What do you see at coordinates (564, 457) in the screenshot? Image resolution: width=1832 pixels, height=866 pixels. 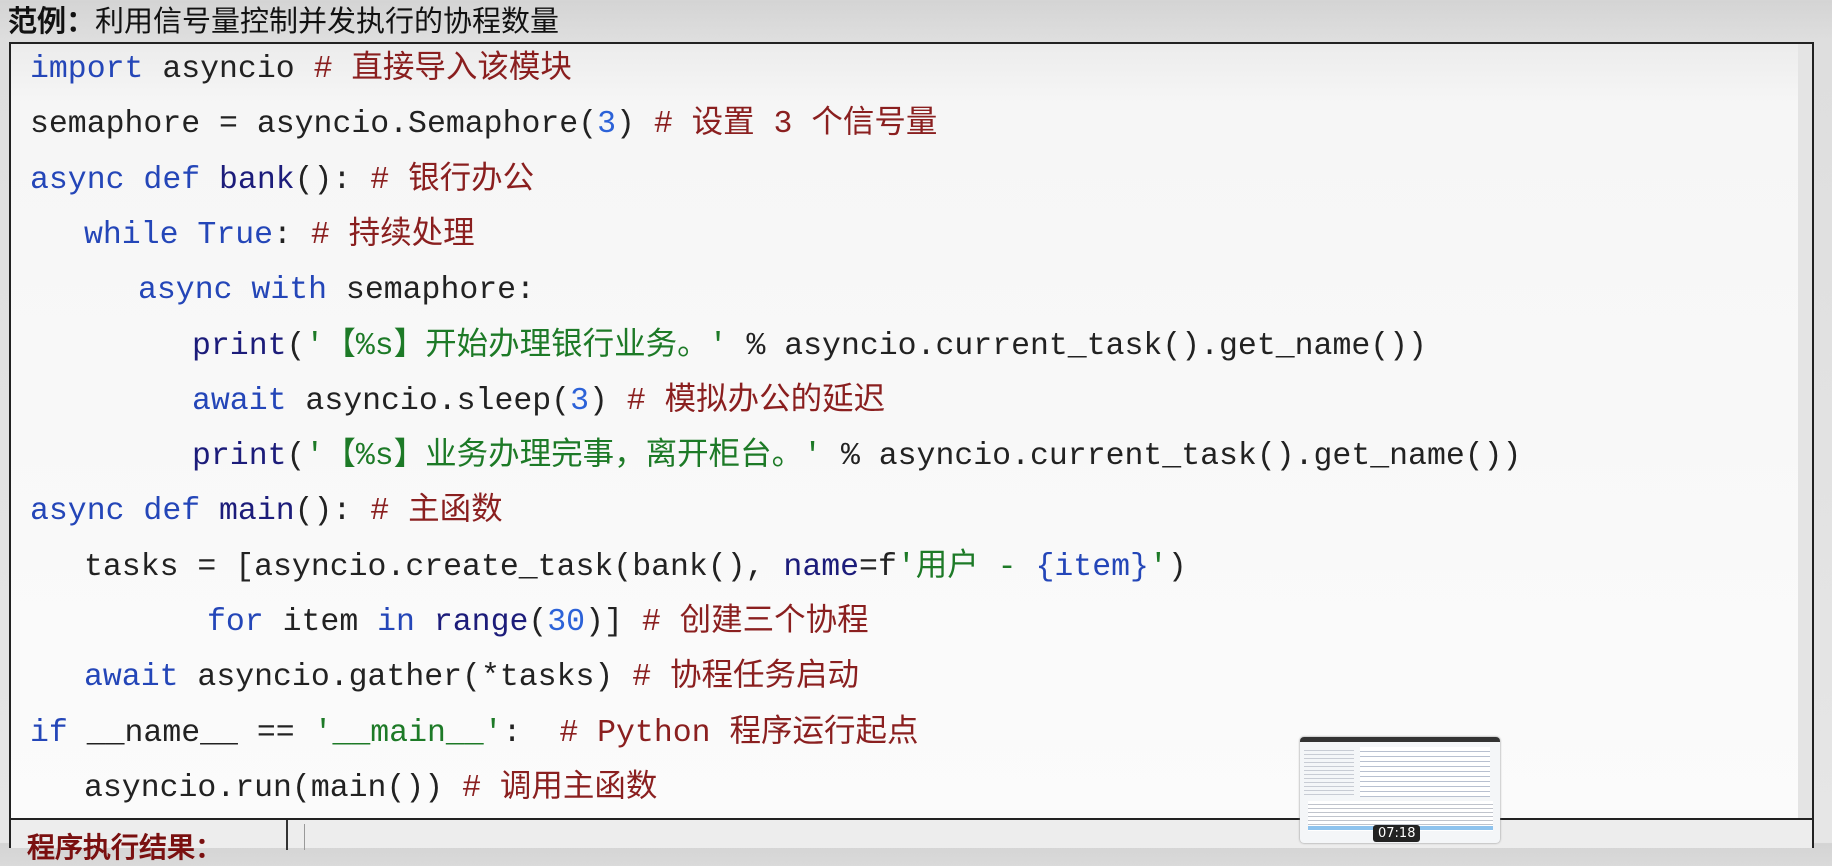 I see `code-token: '【%s】业务办理完事，离开柜台。'` at bounding box center [564, 457].